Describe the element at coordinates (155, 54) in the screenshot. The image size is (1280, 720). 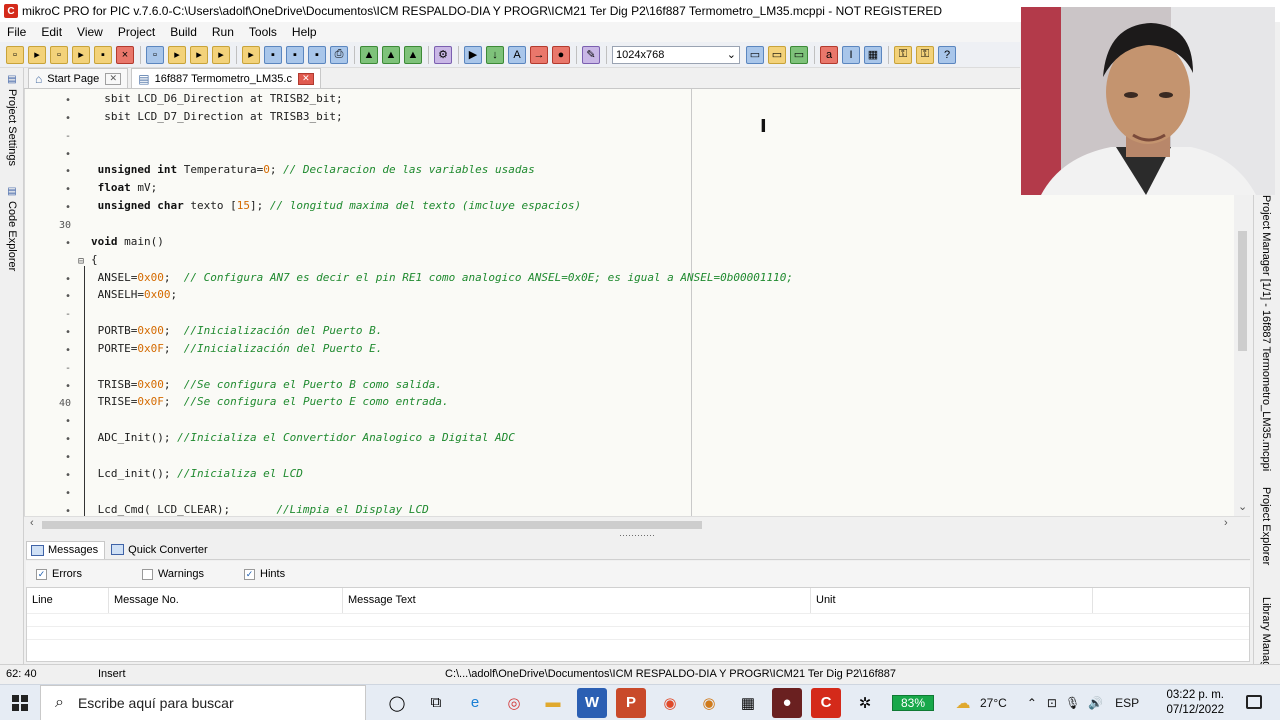
I see `new-unit-icon: ▫` at that location.